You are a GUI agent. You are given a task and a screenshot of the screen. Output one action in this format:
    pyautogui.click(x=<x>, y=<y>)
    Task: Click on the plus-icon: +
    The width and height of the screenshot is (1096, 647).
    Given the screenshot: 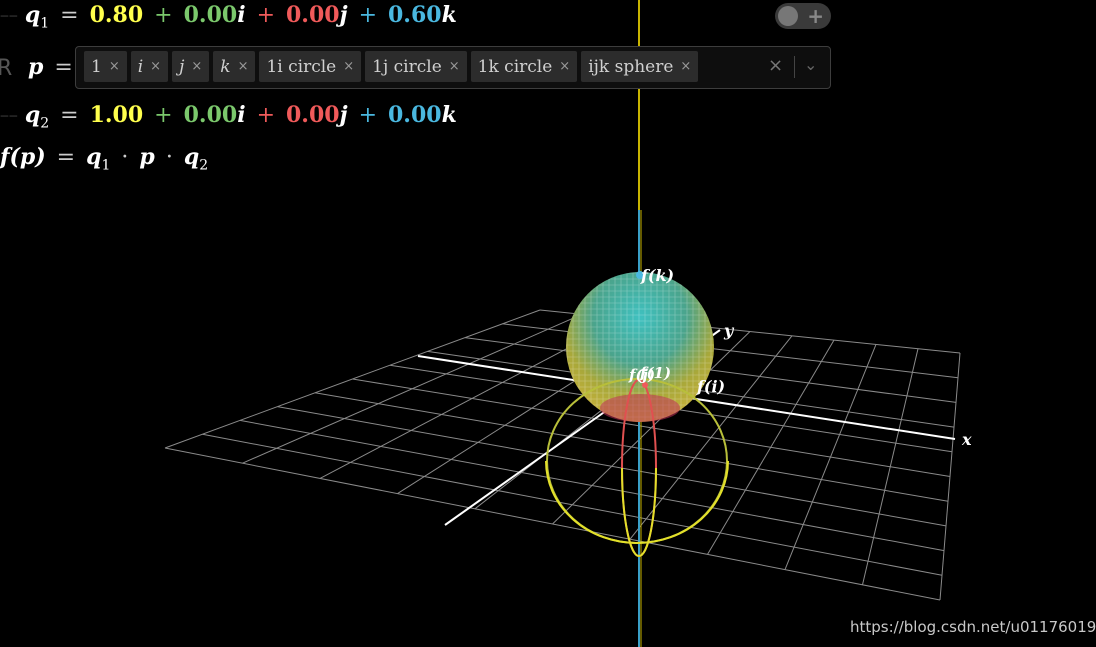 What is the action you would take?
    pyautogui.click(x=815, y=16)
    